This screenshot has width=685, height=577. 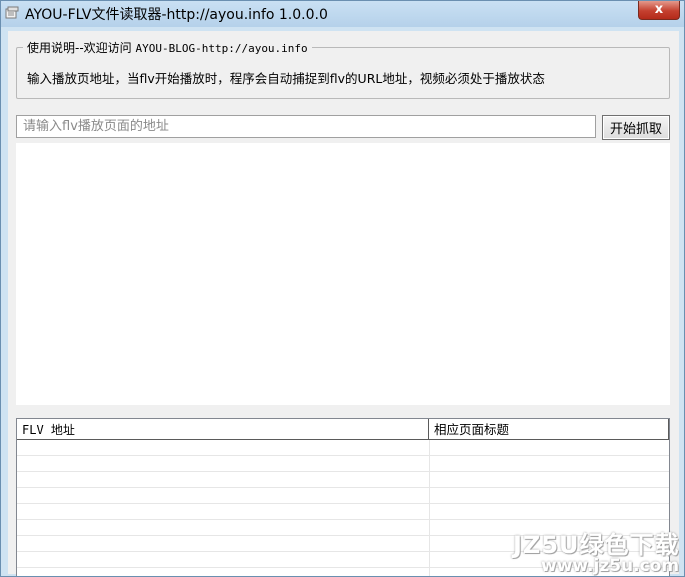 What do you see at coordinates (596, 545) in the screenshot?
I see `watermark-line1: JZ5U绿色下载` at bounding box center [596, 545].